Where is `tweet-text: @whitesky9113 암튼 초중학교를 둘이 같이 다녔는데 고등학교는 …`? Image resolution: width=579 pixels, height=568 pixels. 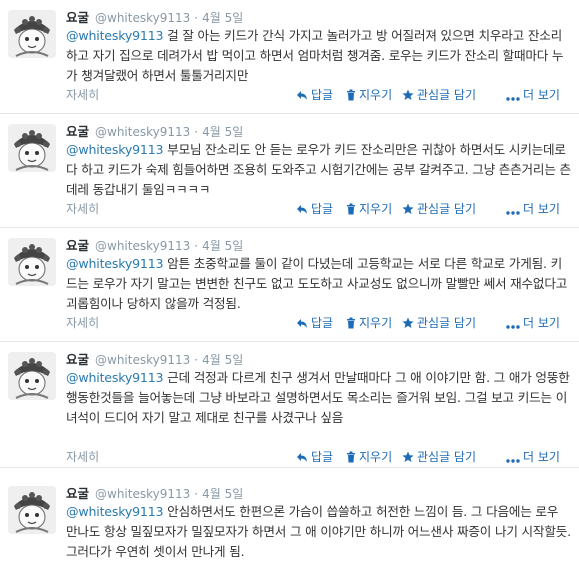
tweet-text: @whitesky9113 암튼 초중학교를 둘이 같이 다녔는데 고등학교는 … is located at coordinates (319, 284).